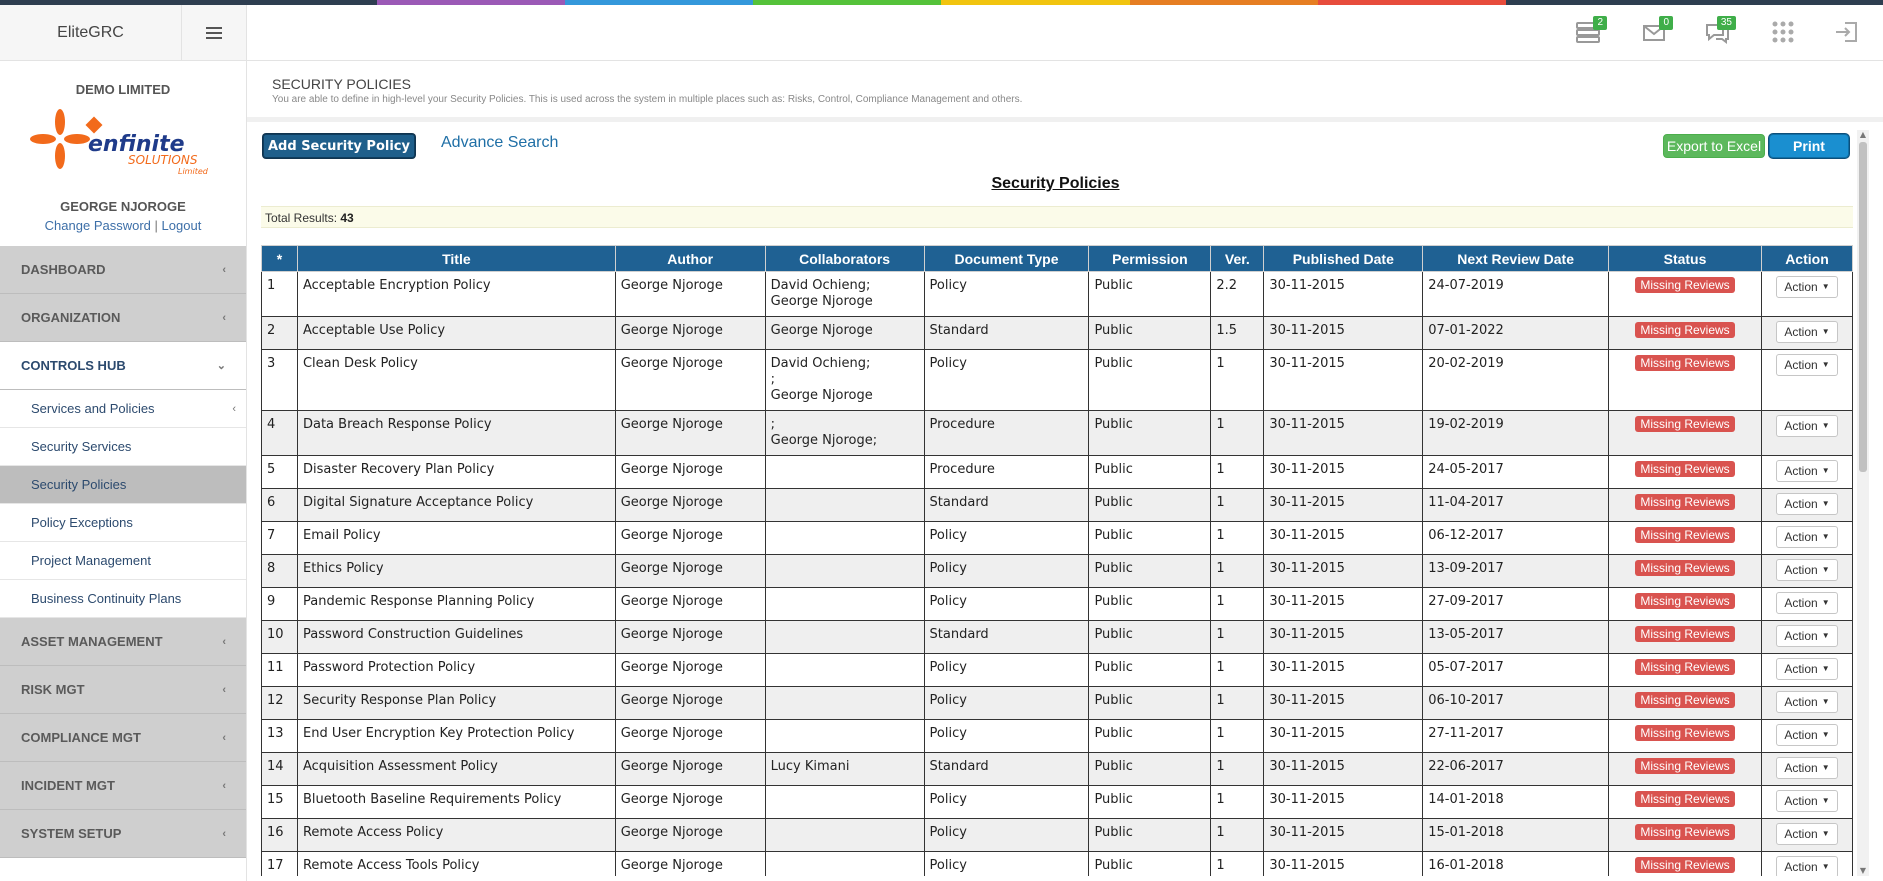 This screenshot has height=881, width=1883. What do you see at coordinates (123, 834) in the screenshot?
I see `nav-system-setup: SYSTEM SETUP ‹` at bounding box center [123, 834].